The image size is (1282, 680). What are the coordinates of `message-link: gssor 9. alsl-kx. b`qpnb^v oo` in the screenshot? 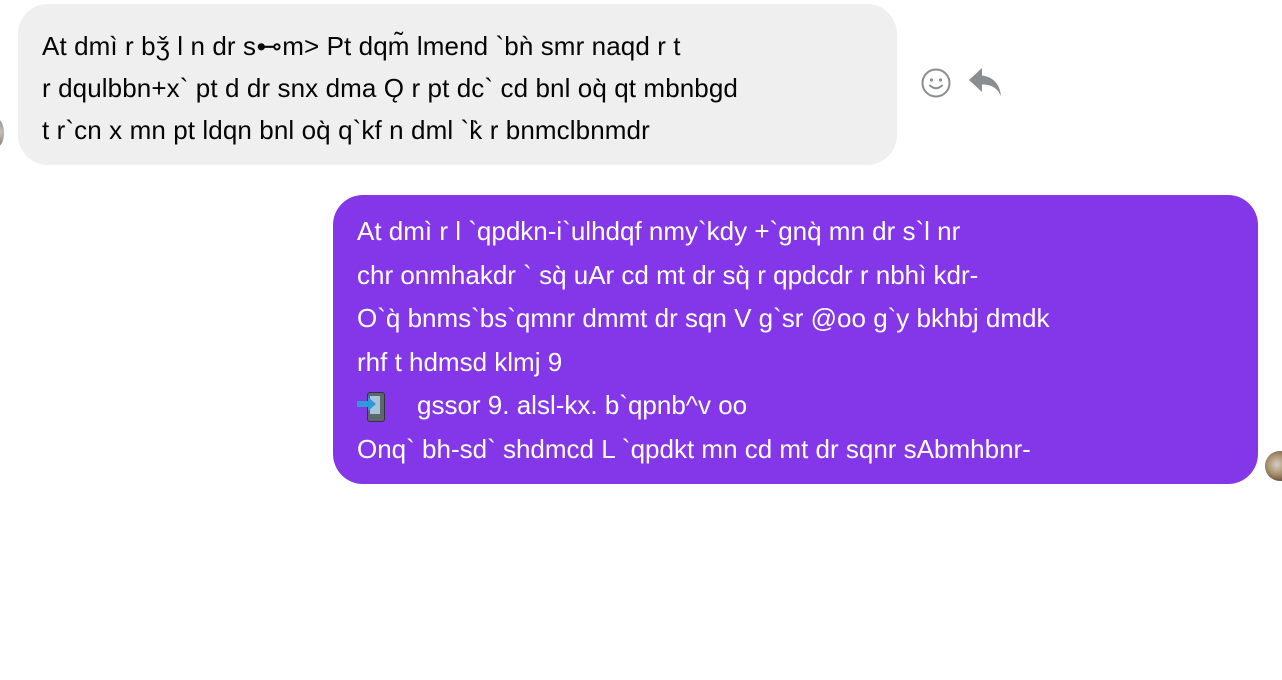 It's located at (582, 406).